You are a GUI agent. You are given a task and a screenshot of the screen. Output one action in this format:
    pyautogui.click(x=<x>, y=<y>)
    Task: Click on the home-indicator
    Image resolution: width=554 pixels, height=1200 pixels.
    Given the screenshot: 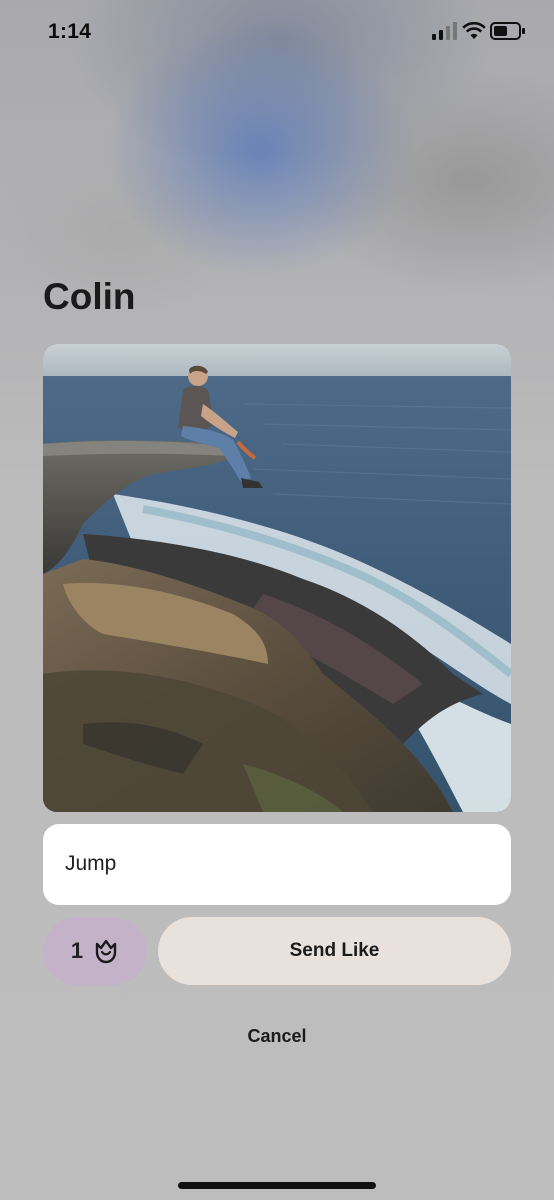 What is the action you would take?
    pyautogui.click(x=277, y=1185)
    